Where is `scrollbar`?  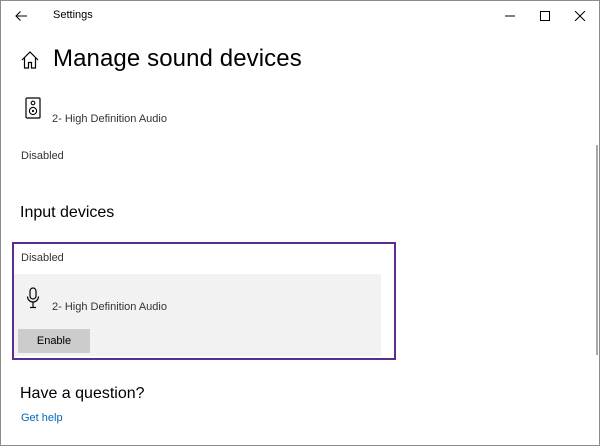
scrollbar is located at coordinates (597, 250).